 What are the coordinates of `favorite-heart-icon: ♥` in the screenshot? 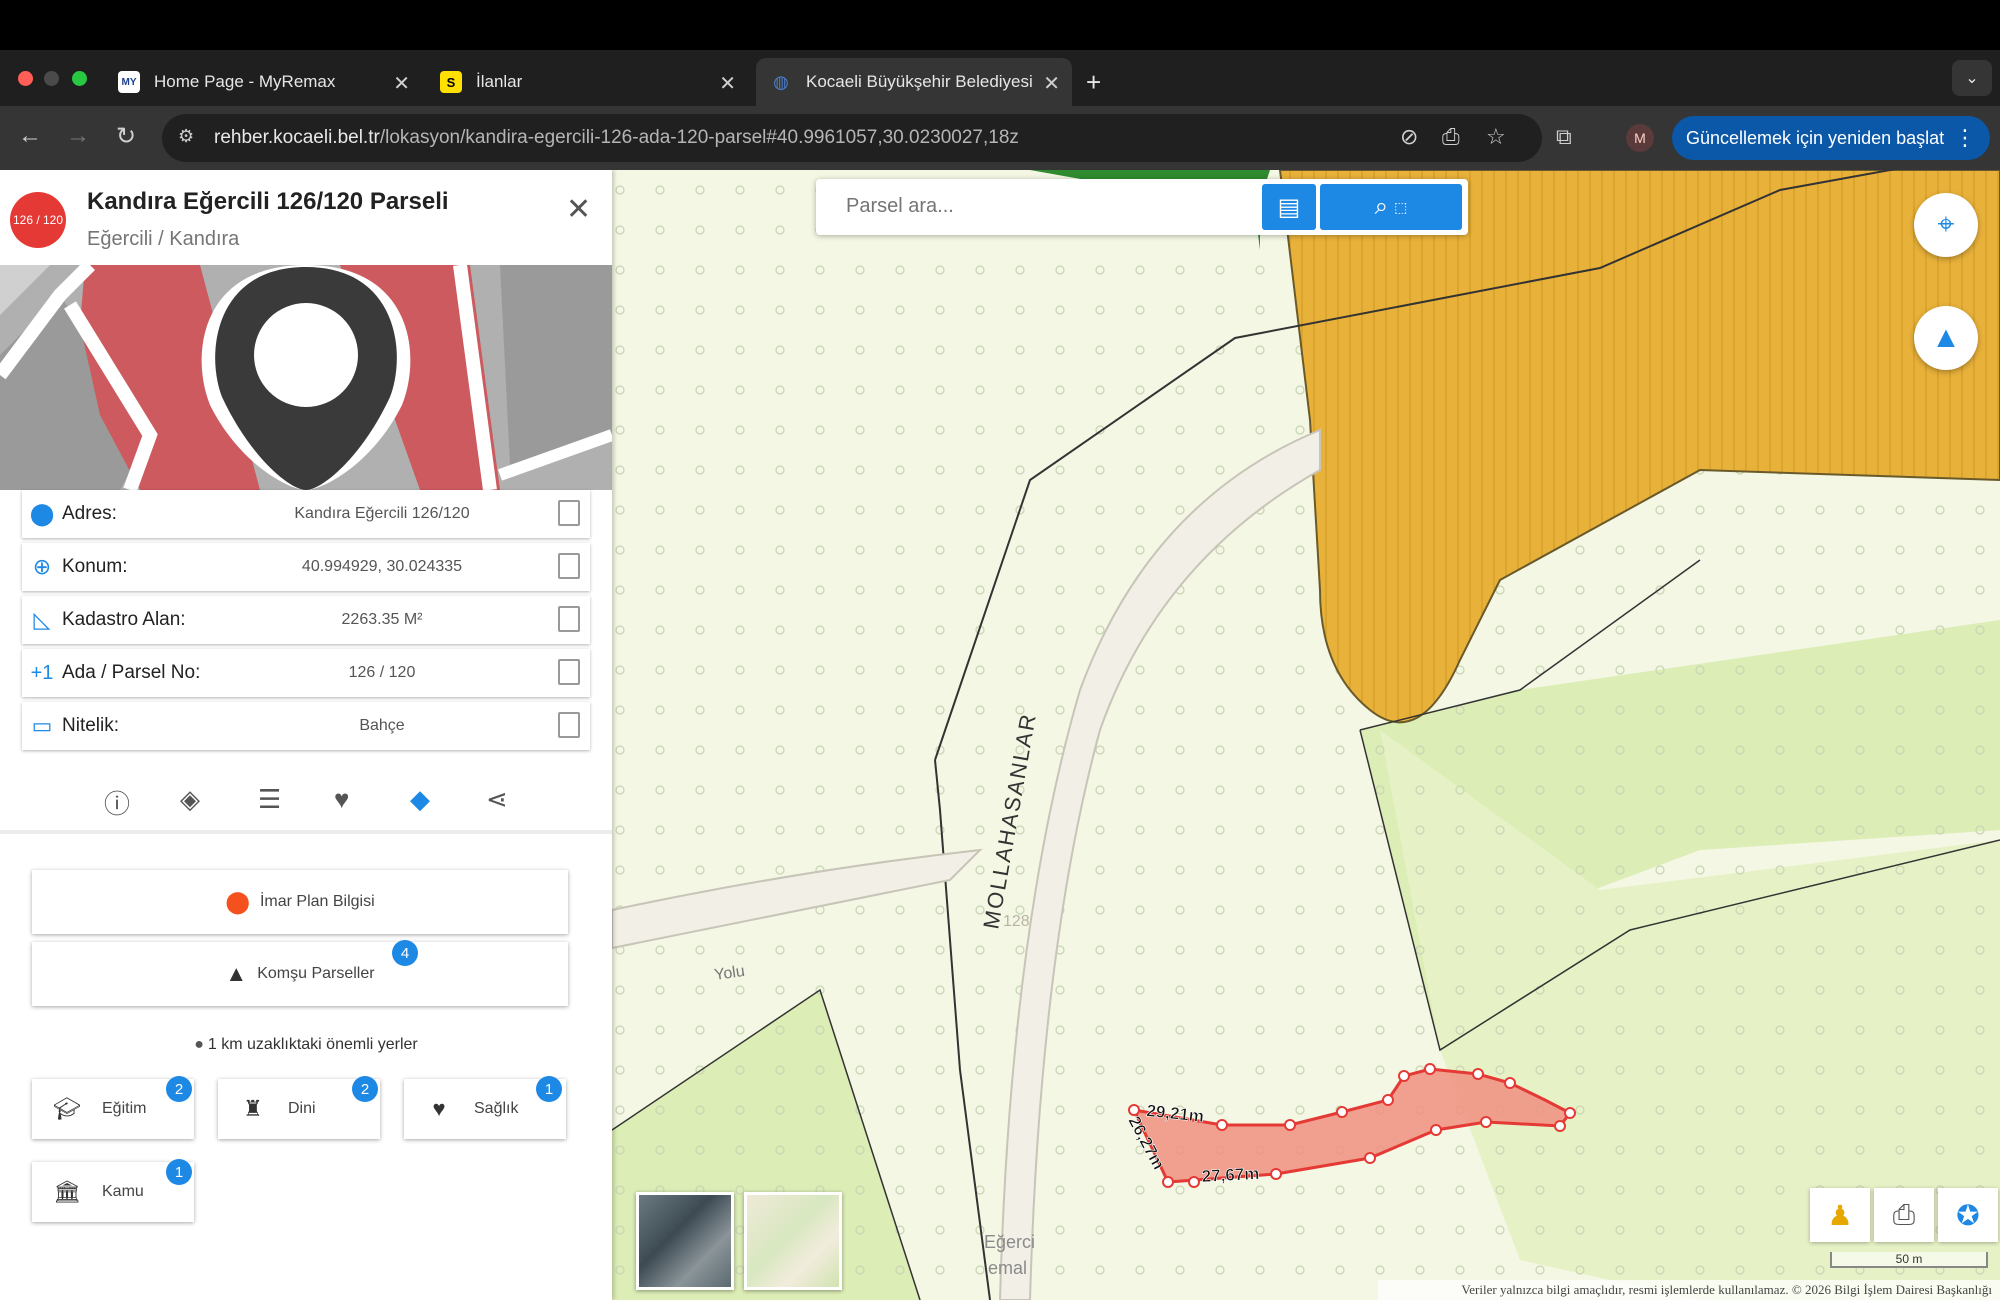 It's located at (341, 799).